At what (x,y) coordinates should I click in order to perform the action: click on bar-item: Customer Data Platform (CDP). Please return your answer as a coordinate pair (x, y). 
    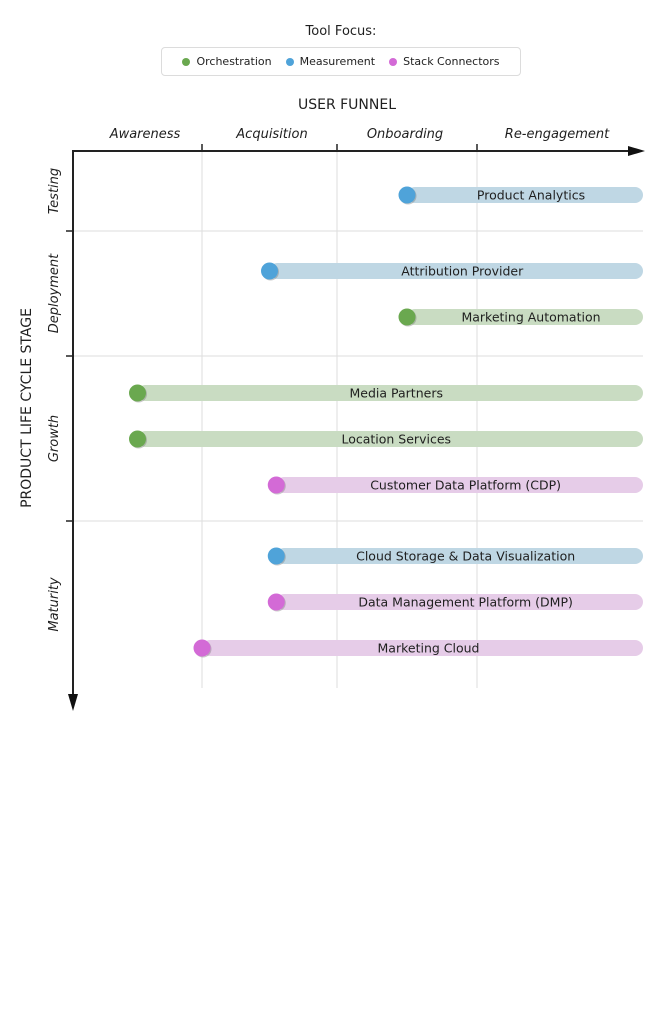
    Looking at the image, I should click on (455, 485).